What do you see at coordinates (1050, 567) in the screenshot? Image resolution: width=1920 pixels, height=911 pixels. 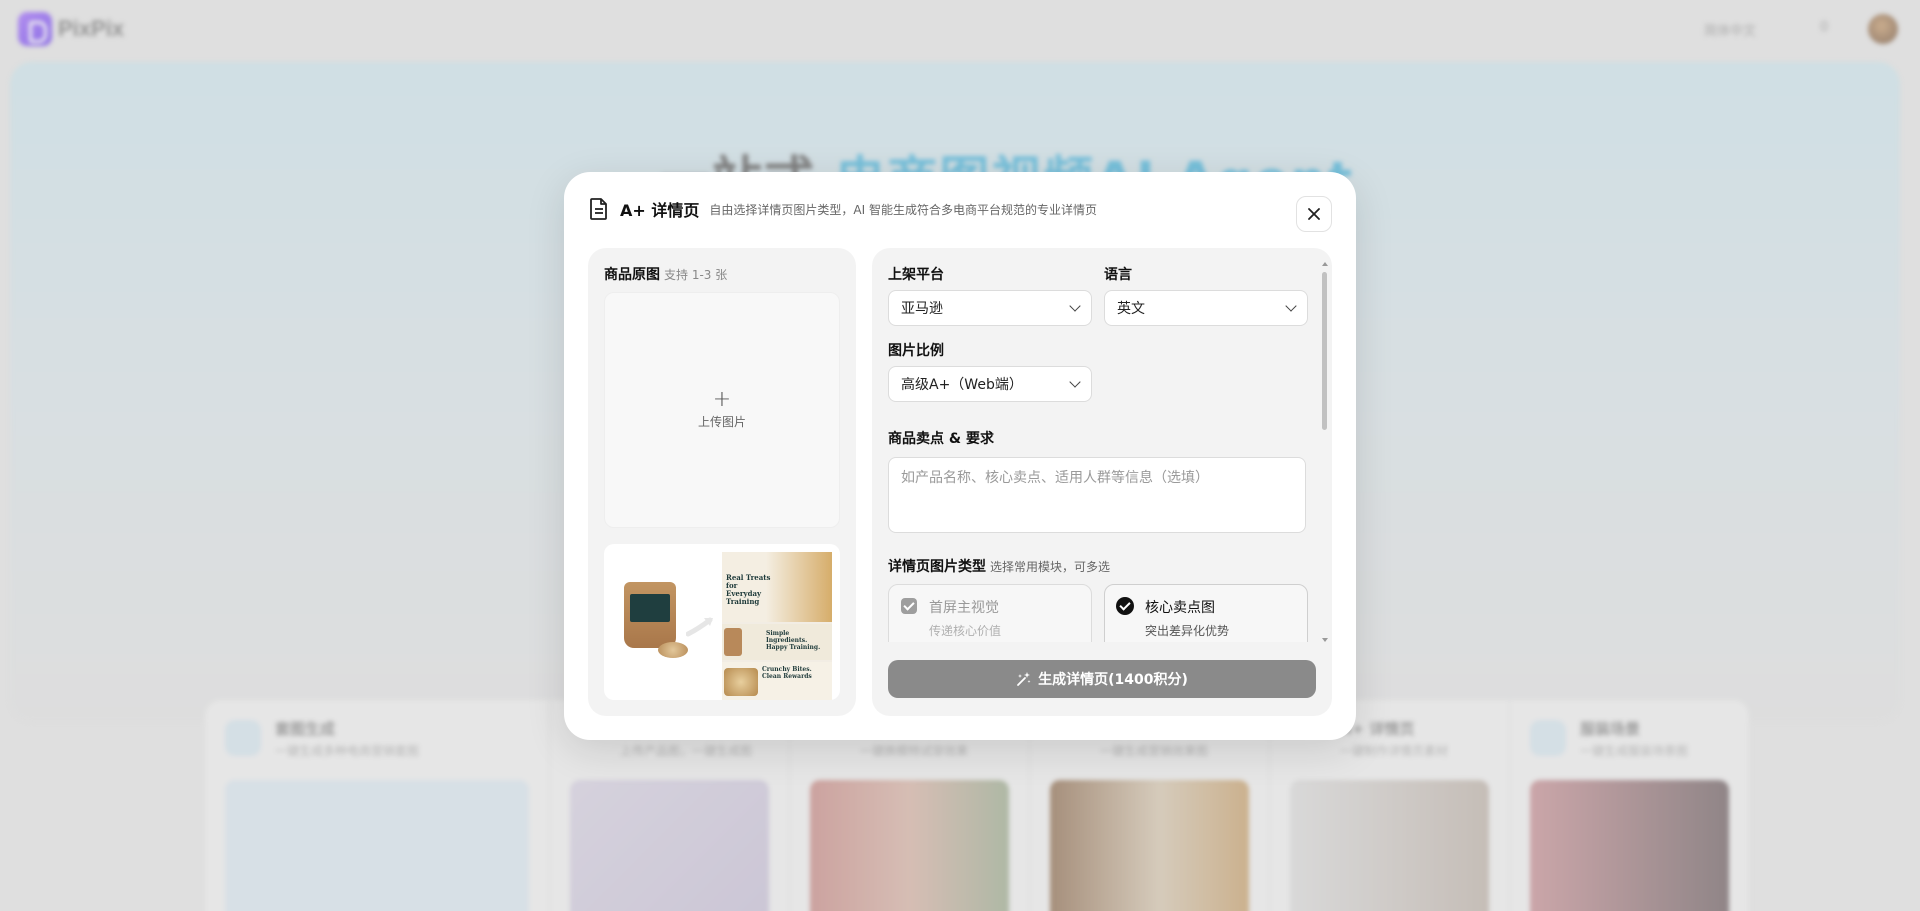 I see `image-types-hint: 选择常用模块，可多选` at bounding box center [1050, 567].